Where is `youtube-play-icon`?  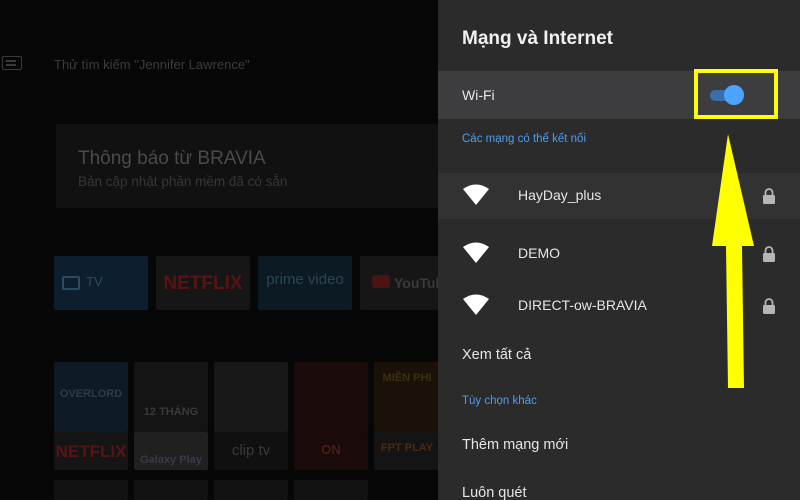
youtube-play-icon is located at coordinates (381, 281).